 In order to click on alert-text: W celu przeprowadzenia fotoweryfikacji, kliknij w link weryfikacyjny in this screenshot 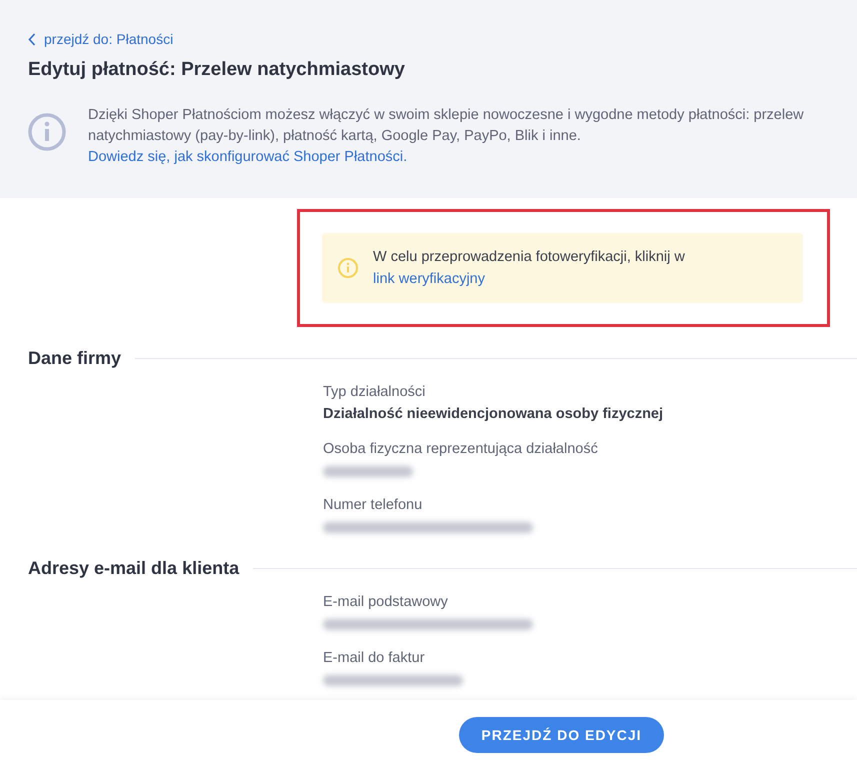, I will do `click(529, 268)`.